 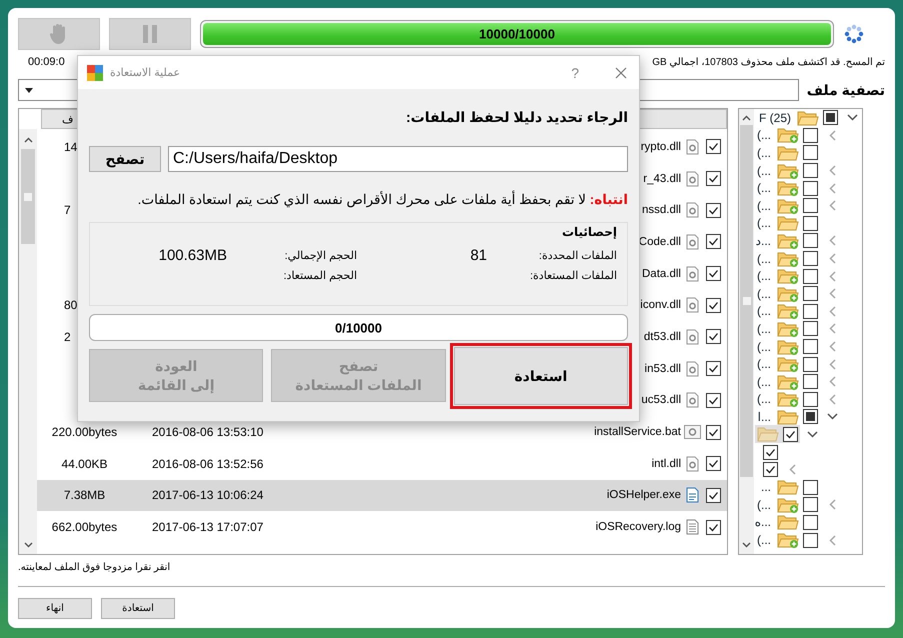 What do you see at coordinates (84, 463) in the screenshot?
I see `size-cell-text: 44.00KB` at bounding box center [84, 463].